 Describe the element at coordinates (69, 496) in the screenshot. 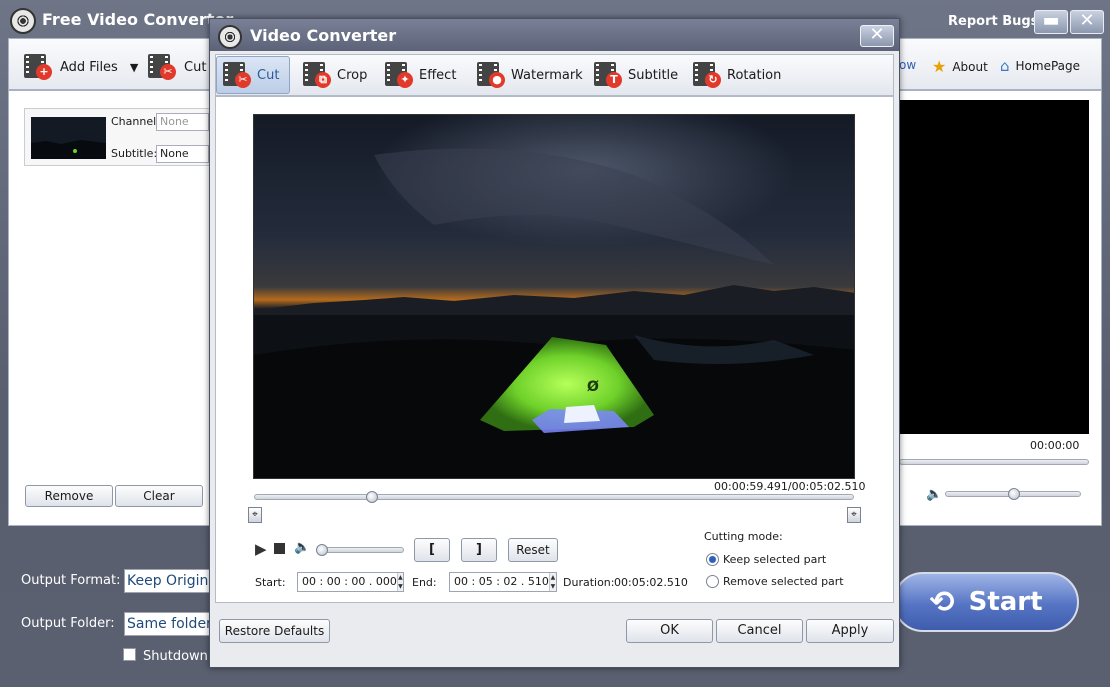

I see `remove-button: Remove` at that location.